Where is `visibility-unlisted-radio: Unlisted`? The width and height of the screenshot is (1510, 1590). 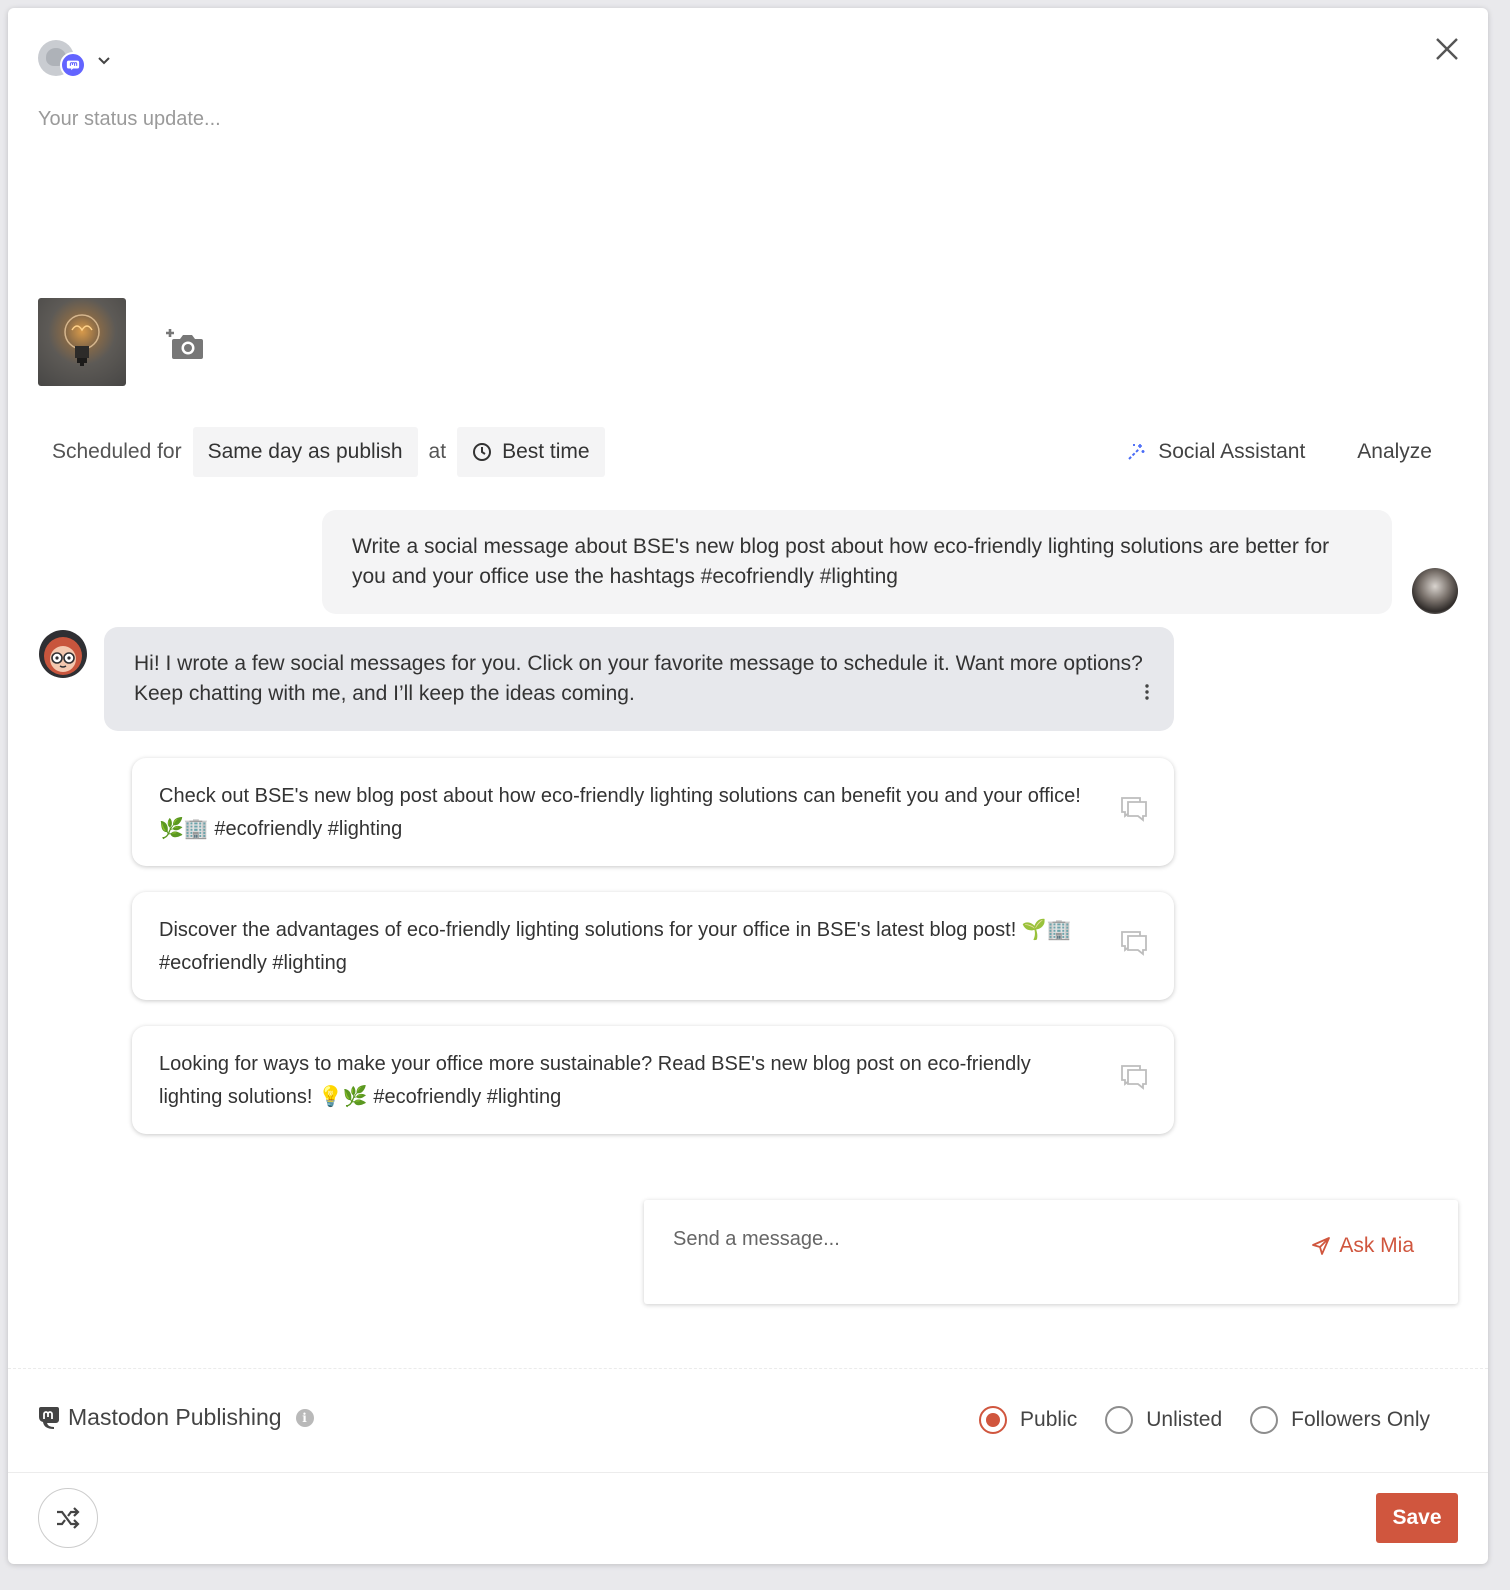 visibility-unlisted-radio: Unlisted is located at coordinates (1163, 1420).